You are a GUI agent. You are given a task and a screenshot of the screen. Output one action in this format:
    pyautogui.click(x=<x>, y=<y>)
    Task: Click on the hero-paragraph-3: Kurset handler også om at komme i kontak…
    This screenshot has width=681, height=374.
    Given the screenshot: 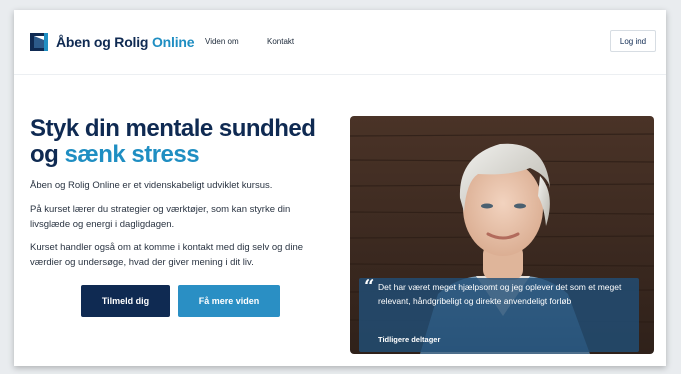 What is the action you would take?
    pyautogui.click(x=167, y=255)
    